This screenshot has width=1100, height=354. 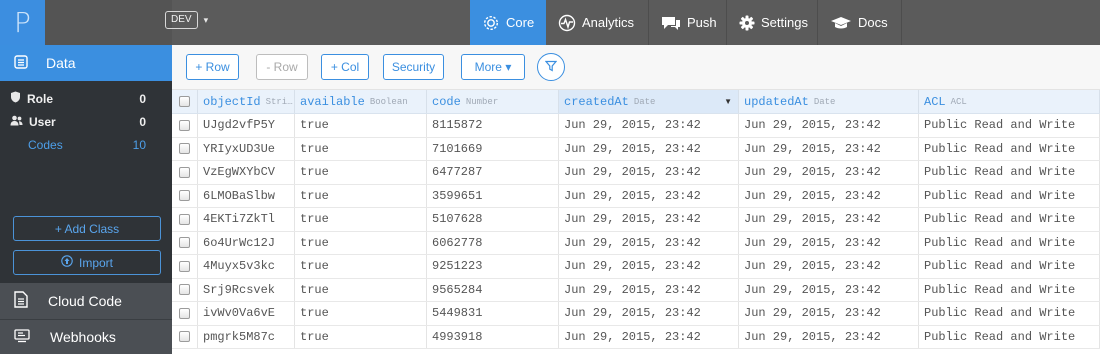 What do you see at coordinates (551, 67) in the screenshot?
I see `filter-button` at bounding box center [551, 67].